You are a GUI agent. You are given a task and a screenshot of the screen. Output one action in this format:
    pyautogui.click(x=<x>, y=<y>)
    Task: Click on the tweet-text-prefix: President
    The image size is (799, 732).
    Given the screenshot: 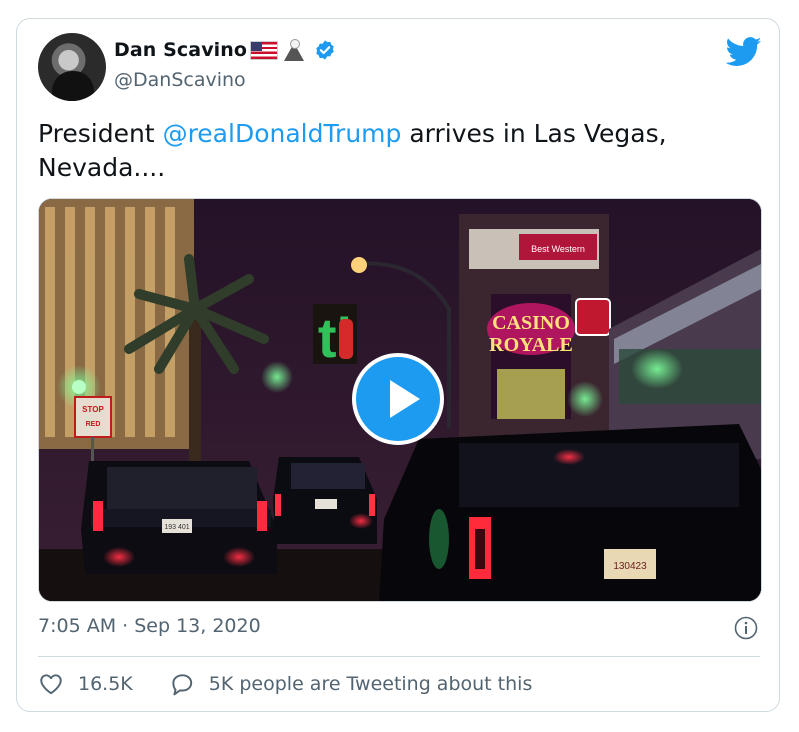 What is the action you would take?
    pyautogui.click(x=100, y=133)
    